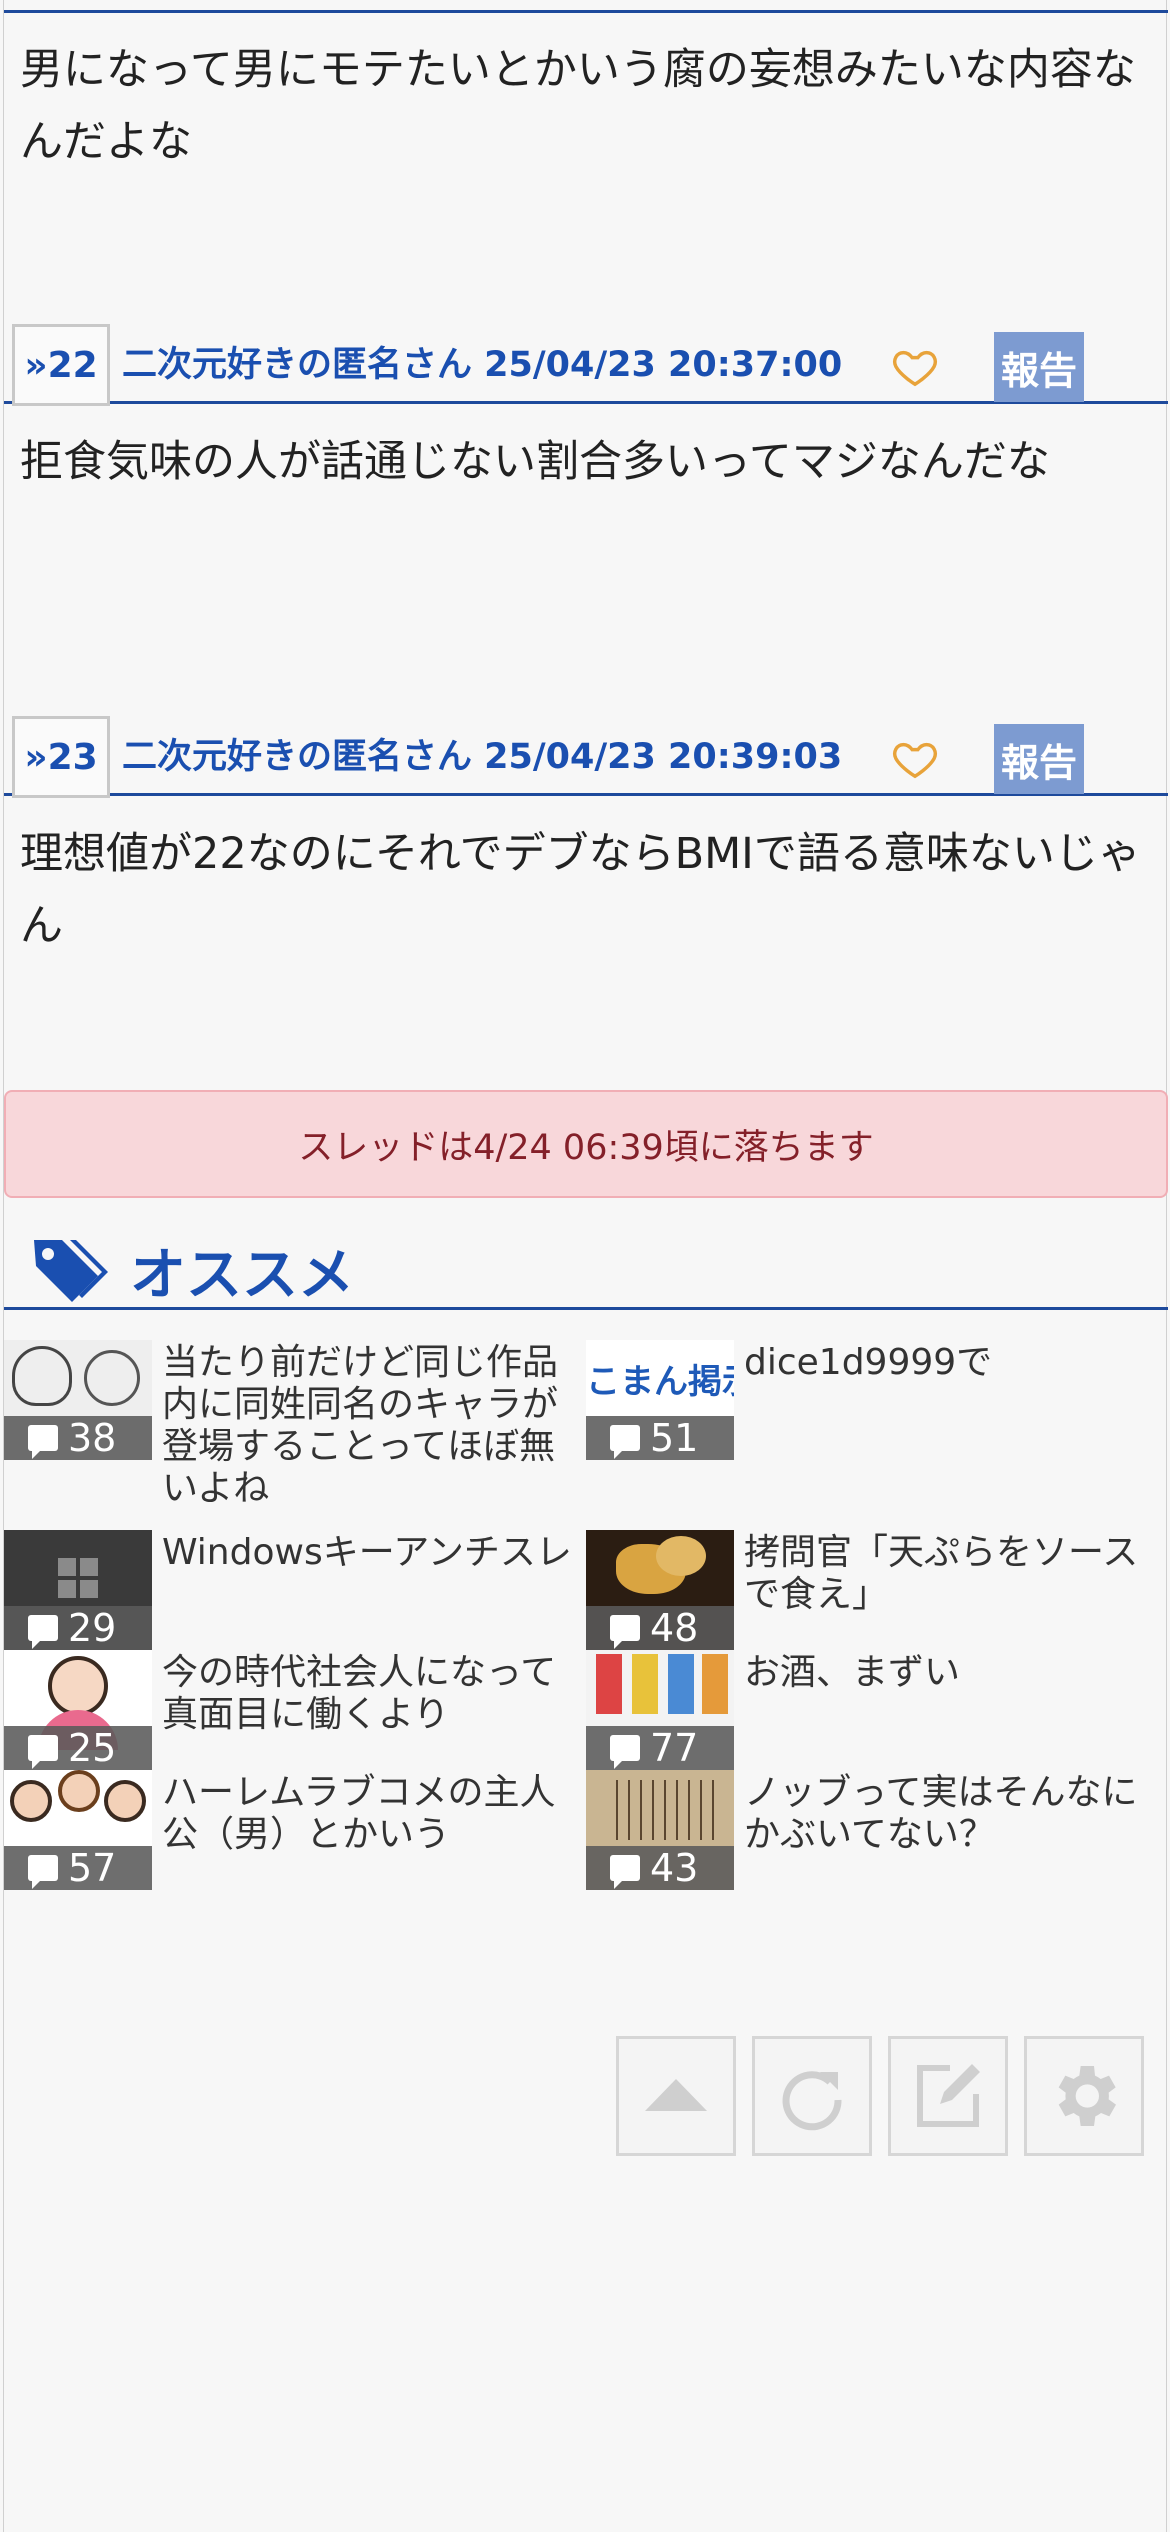  I want to click on recommend-item-title: dice1d9999で, so click(868, 1362).